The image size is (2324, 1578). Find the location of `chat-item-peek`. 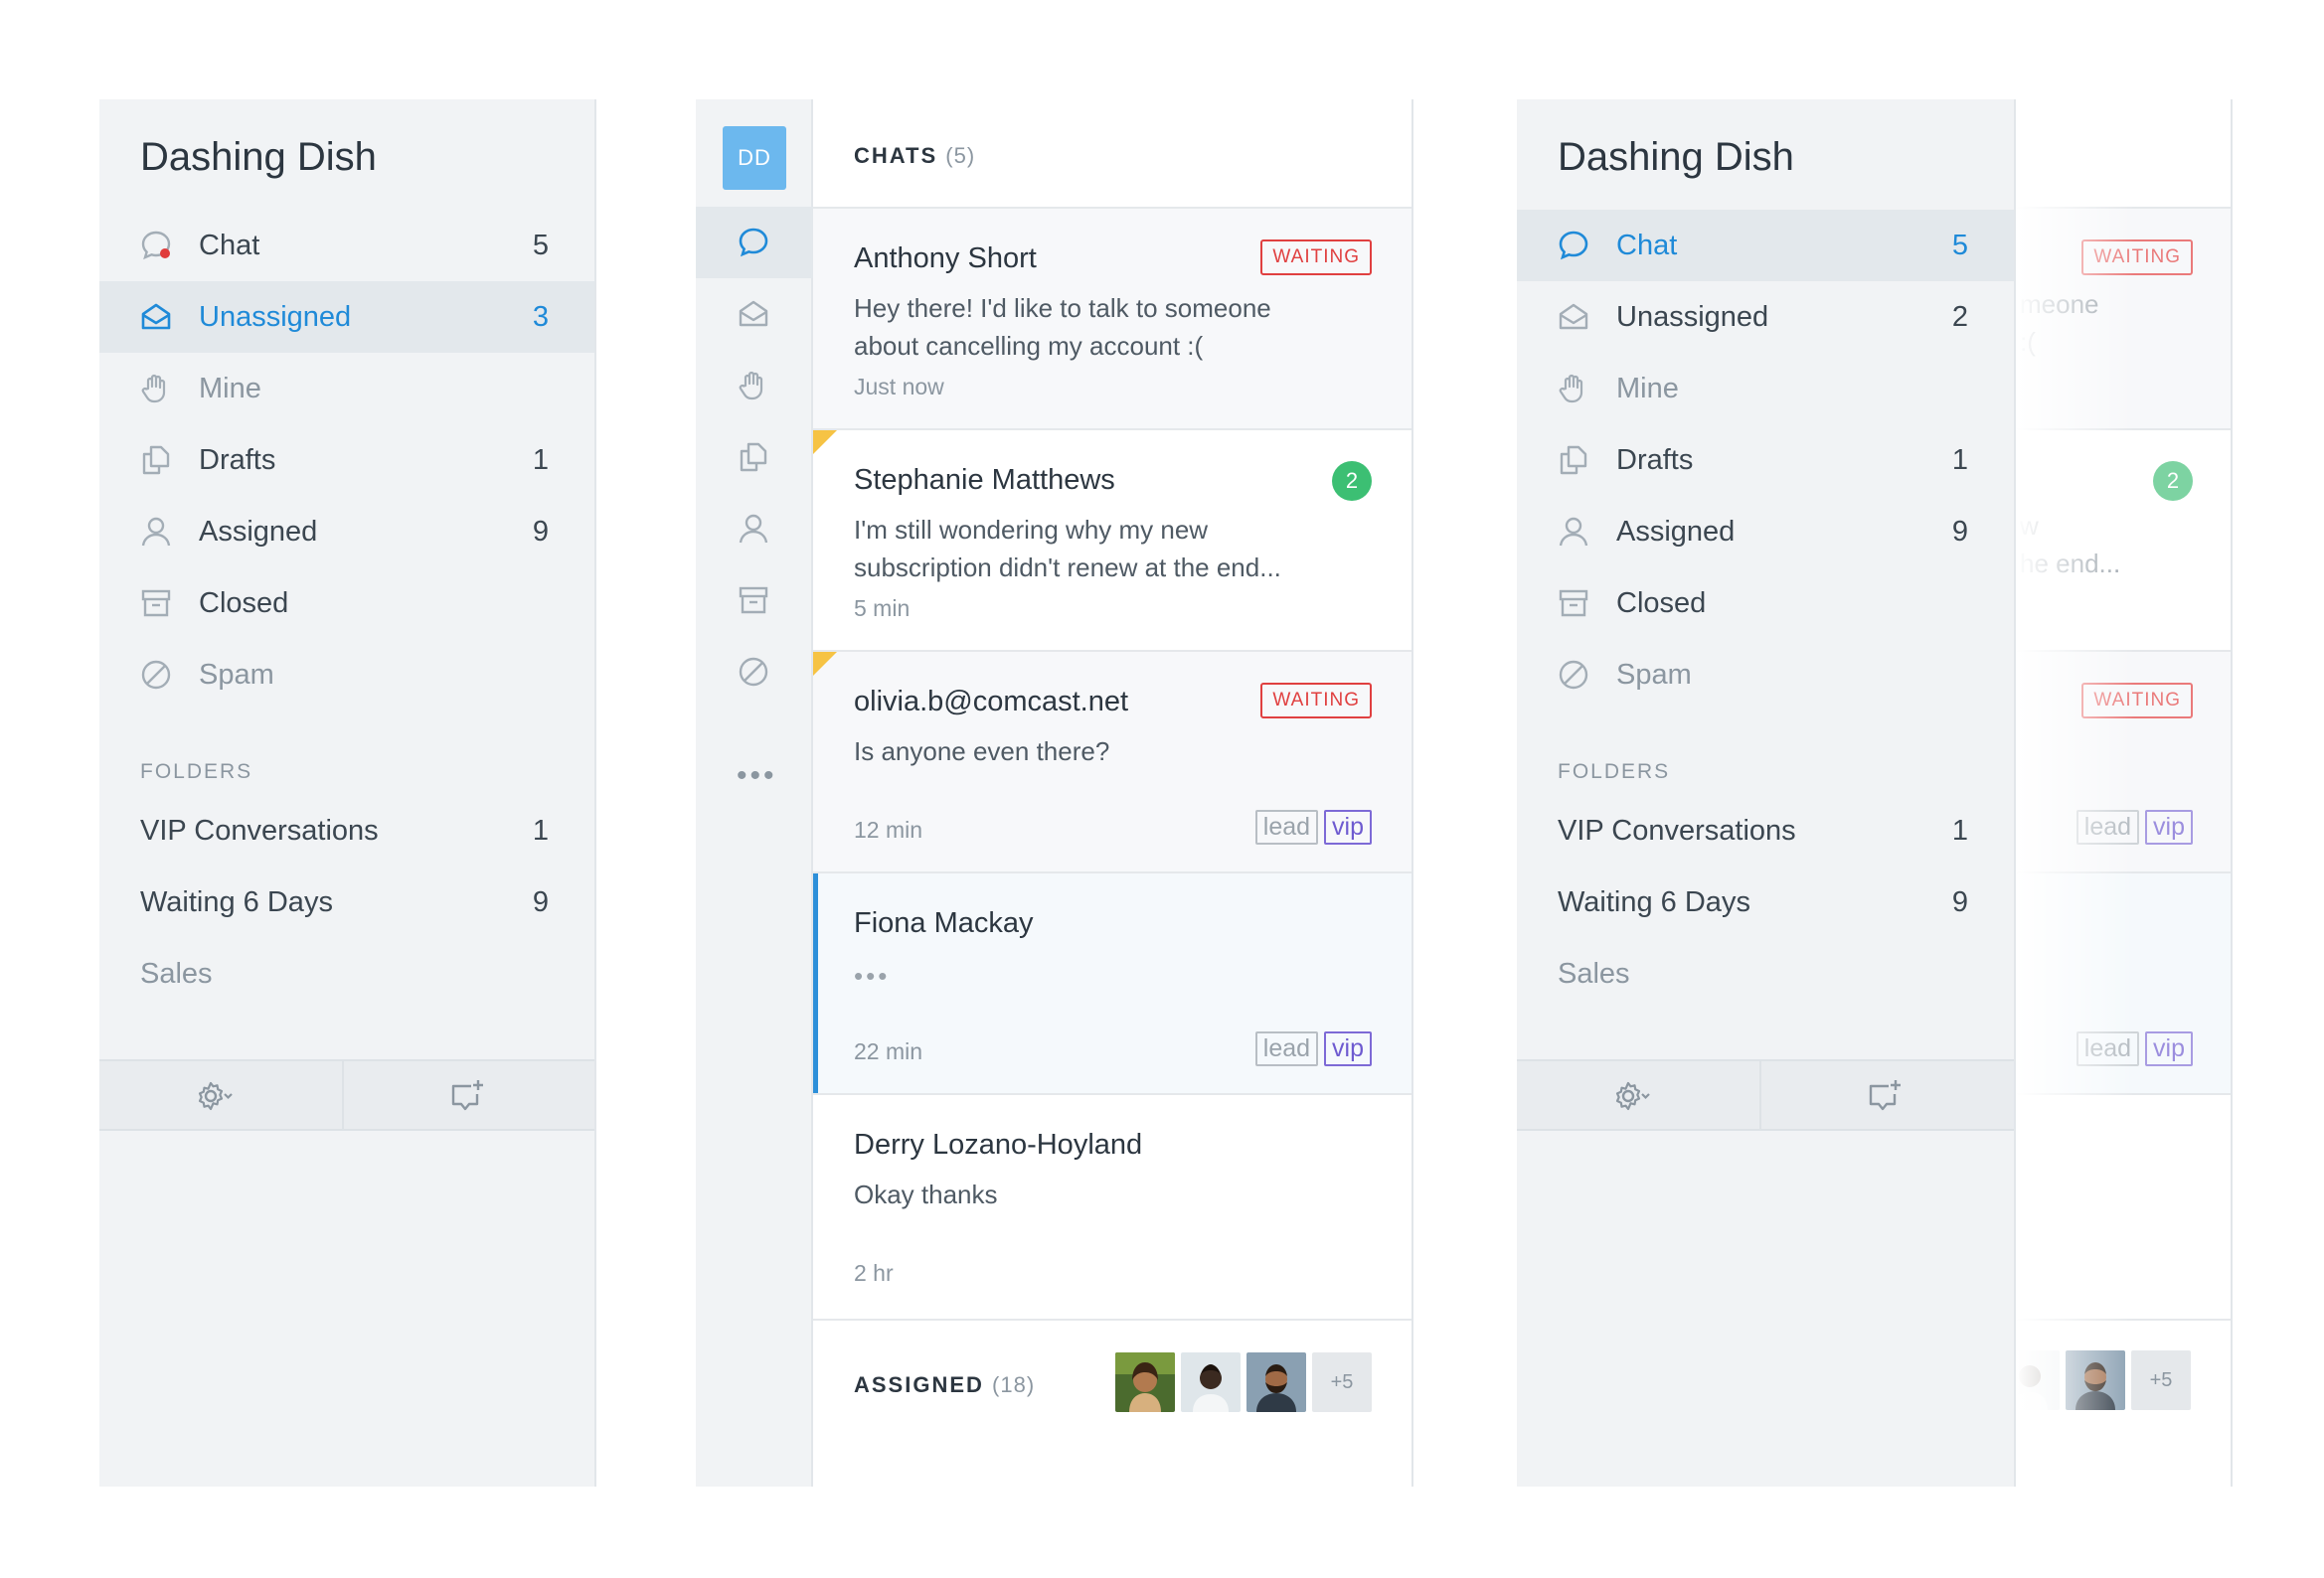

chat-item-peek is located at coordinates (2123, 1204).